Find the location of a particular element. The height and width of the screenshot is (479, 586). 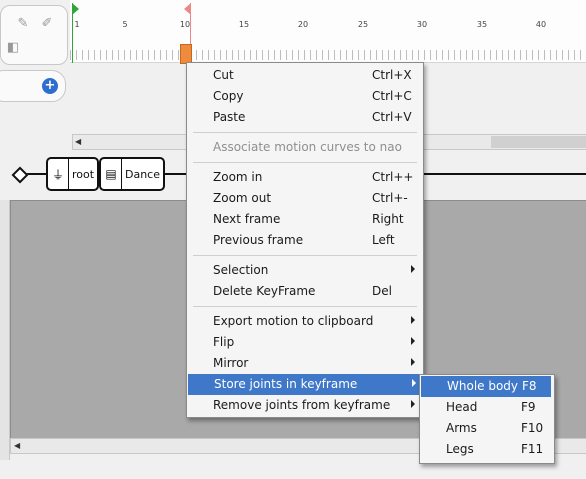

menu-item-label: Selection is located at coordinates (241, 270).